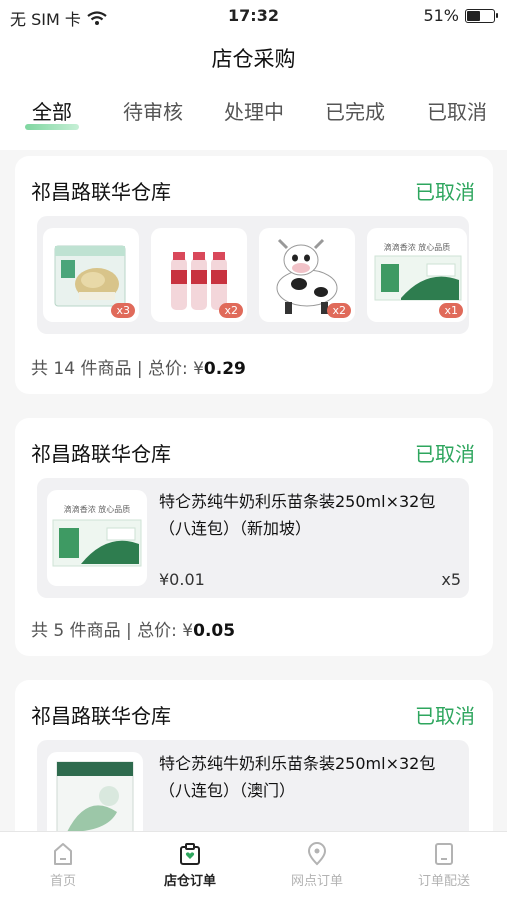  I want to click on milk-bottles-product-image: x2, so click(199, 275).